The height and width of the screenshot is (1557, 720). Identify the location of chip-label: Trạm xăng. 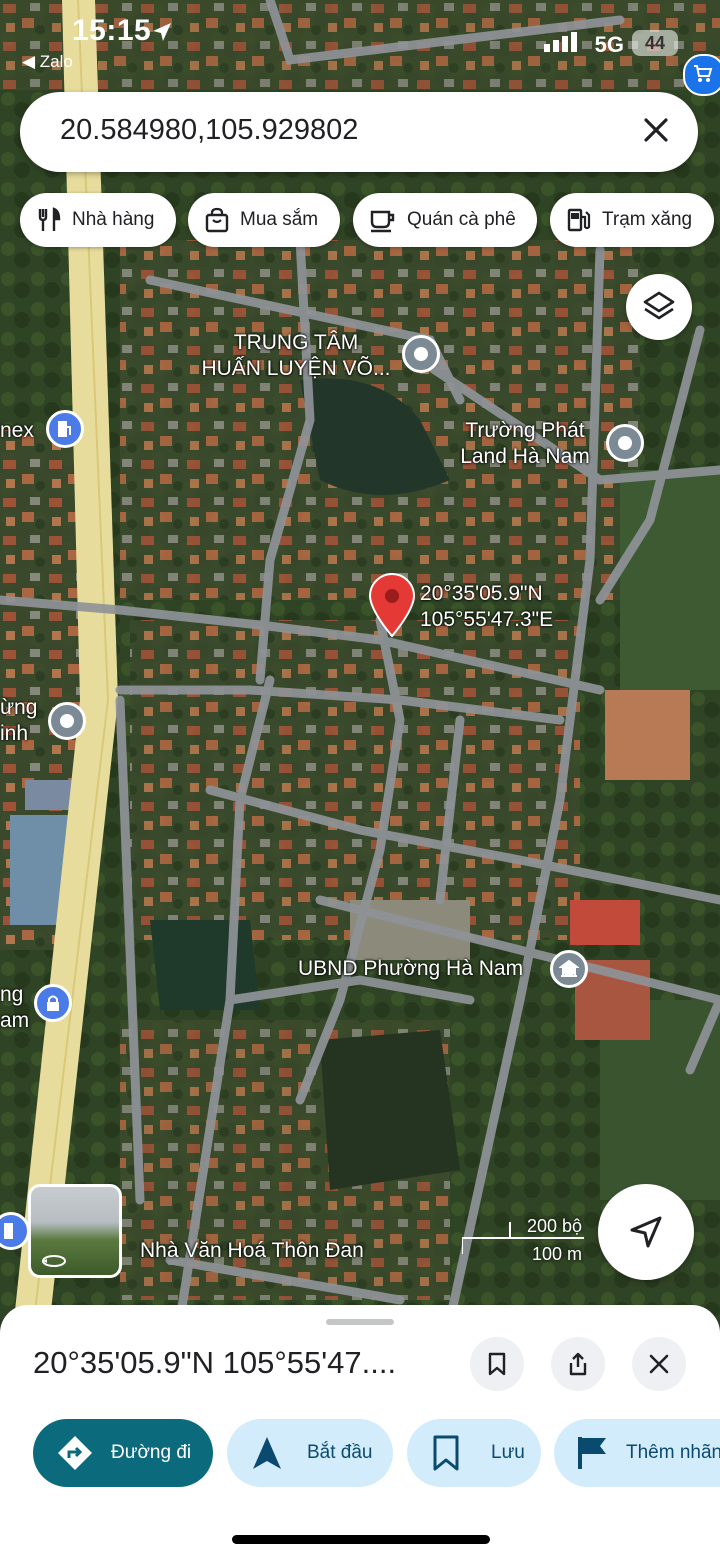
(647, 219).